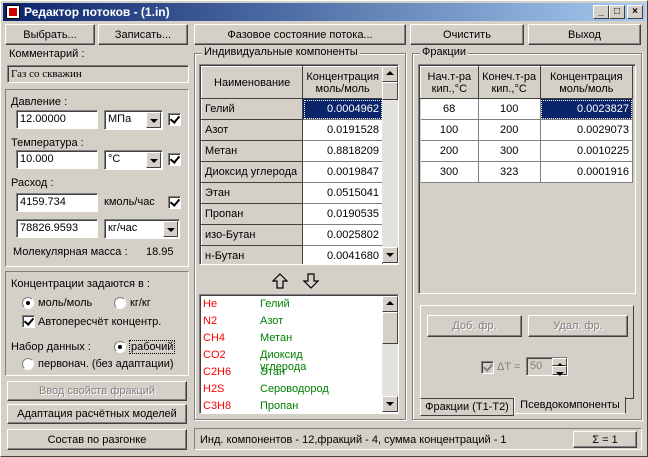 Image resolution: width=648 pixels, height=457 pixels. I want to click on composition-button: Состав по разгонке, so click(97, 439).